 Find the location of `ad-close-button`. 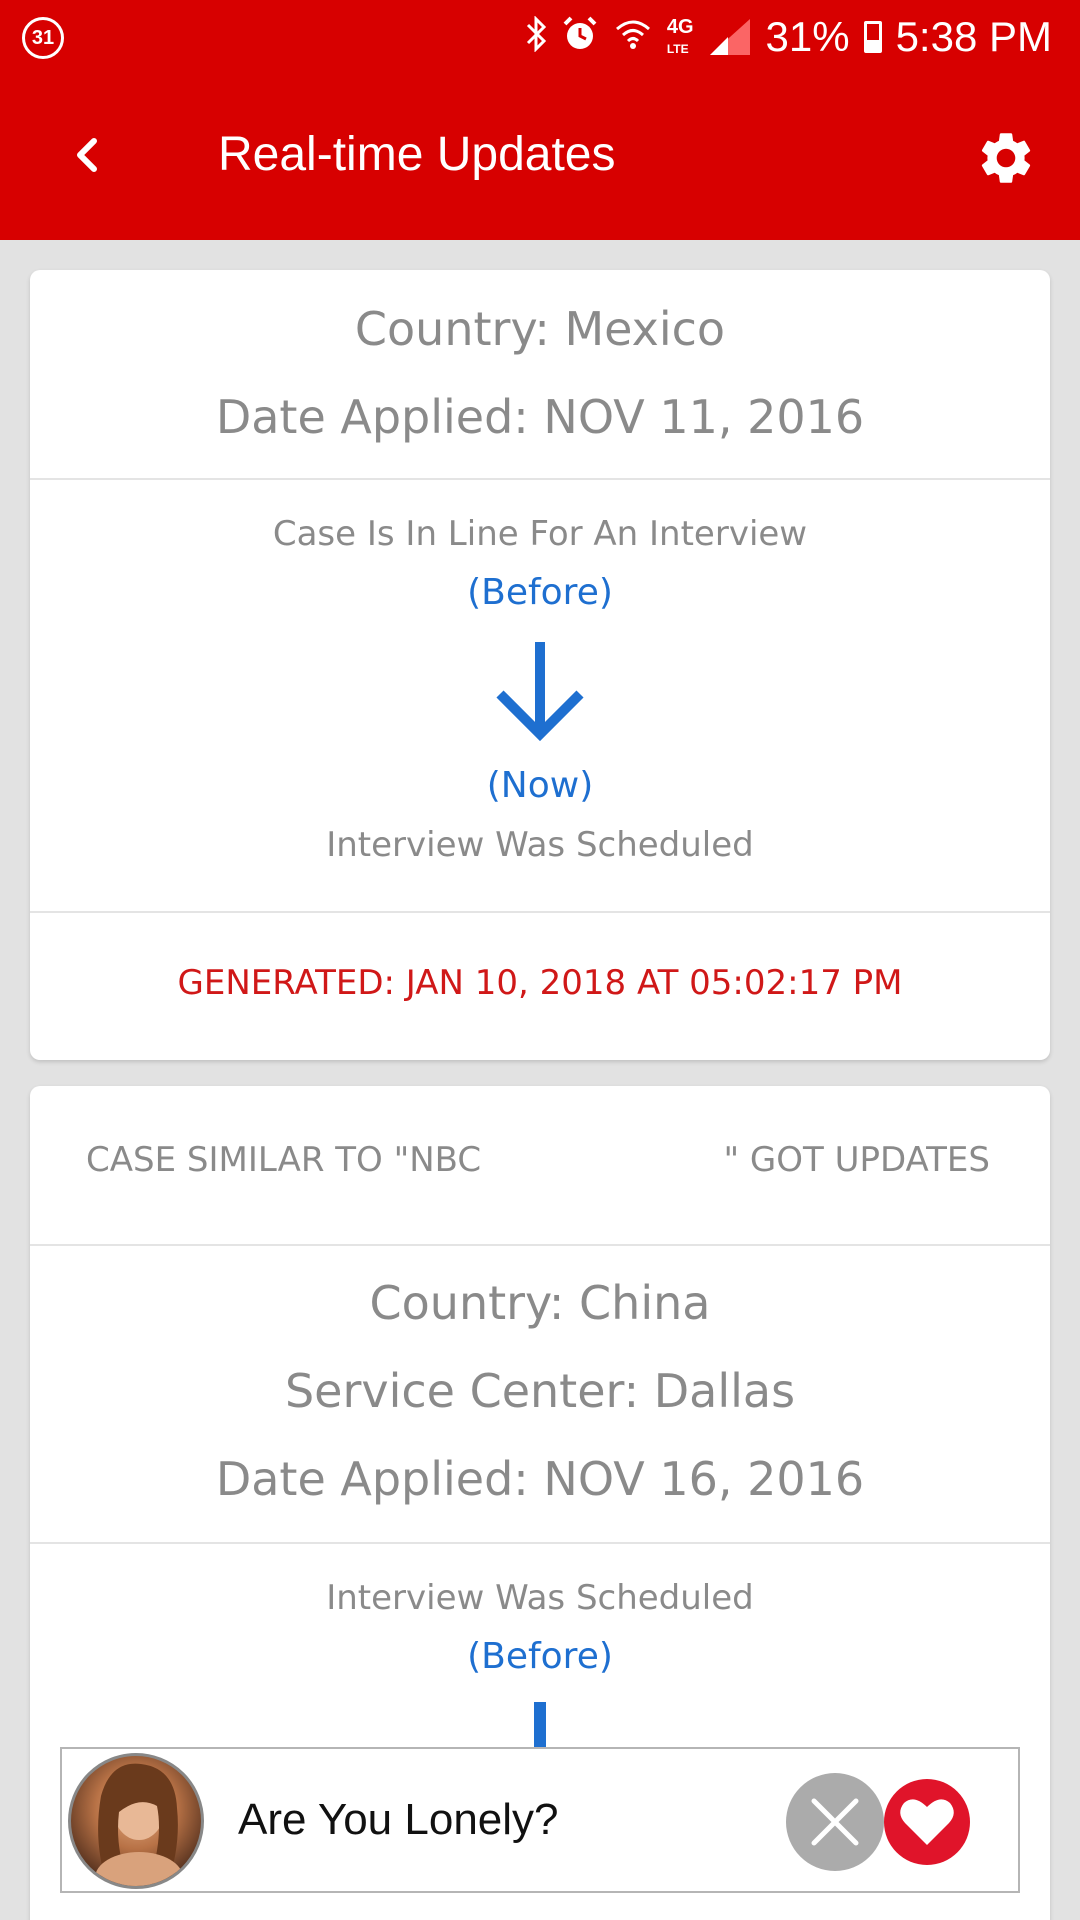

ad-close-button is located at coordinates (835, 1822).